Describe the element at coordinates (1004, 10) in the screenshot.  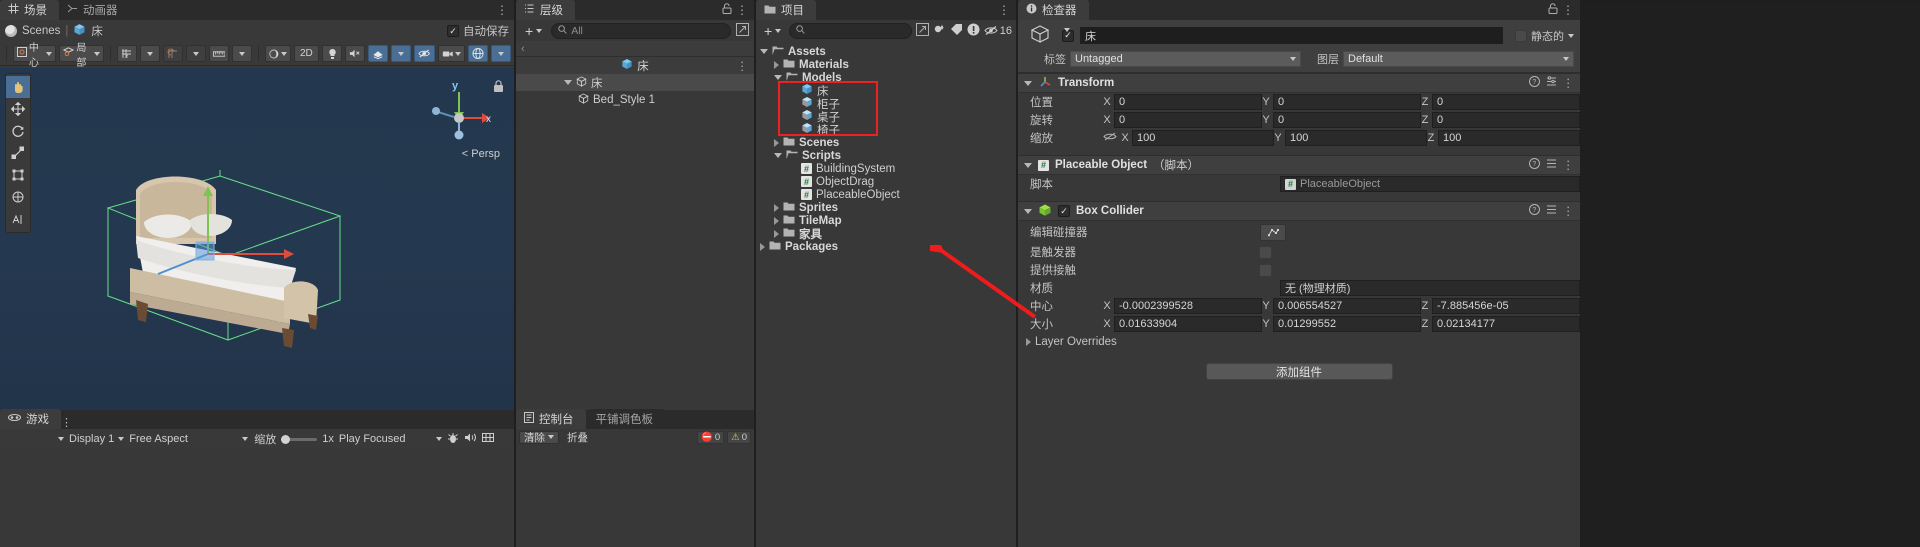
I see `project-menu-icon: ⋮` at that location.